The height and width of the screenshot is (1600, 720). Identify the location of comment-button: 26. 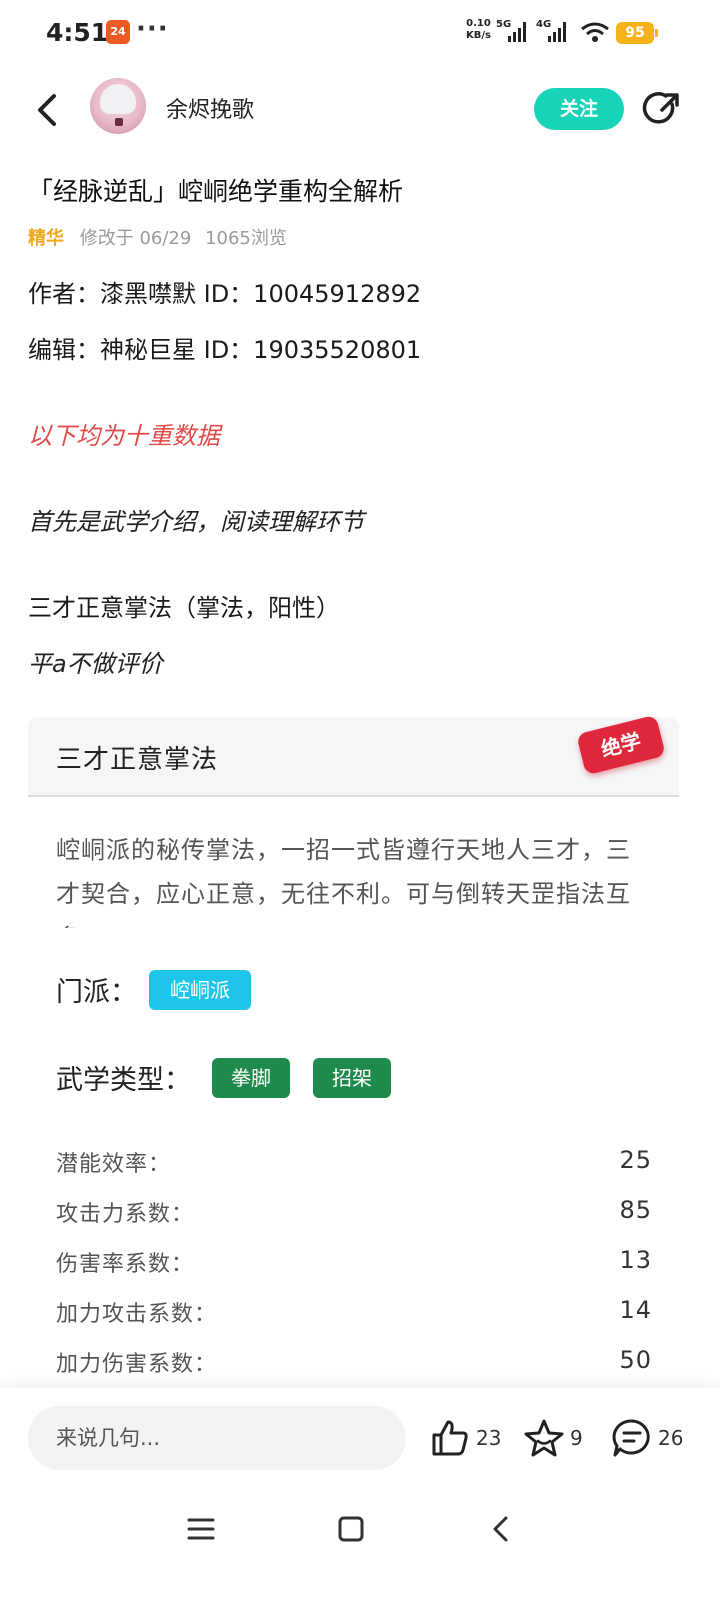
(649, 1438).